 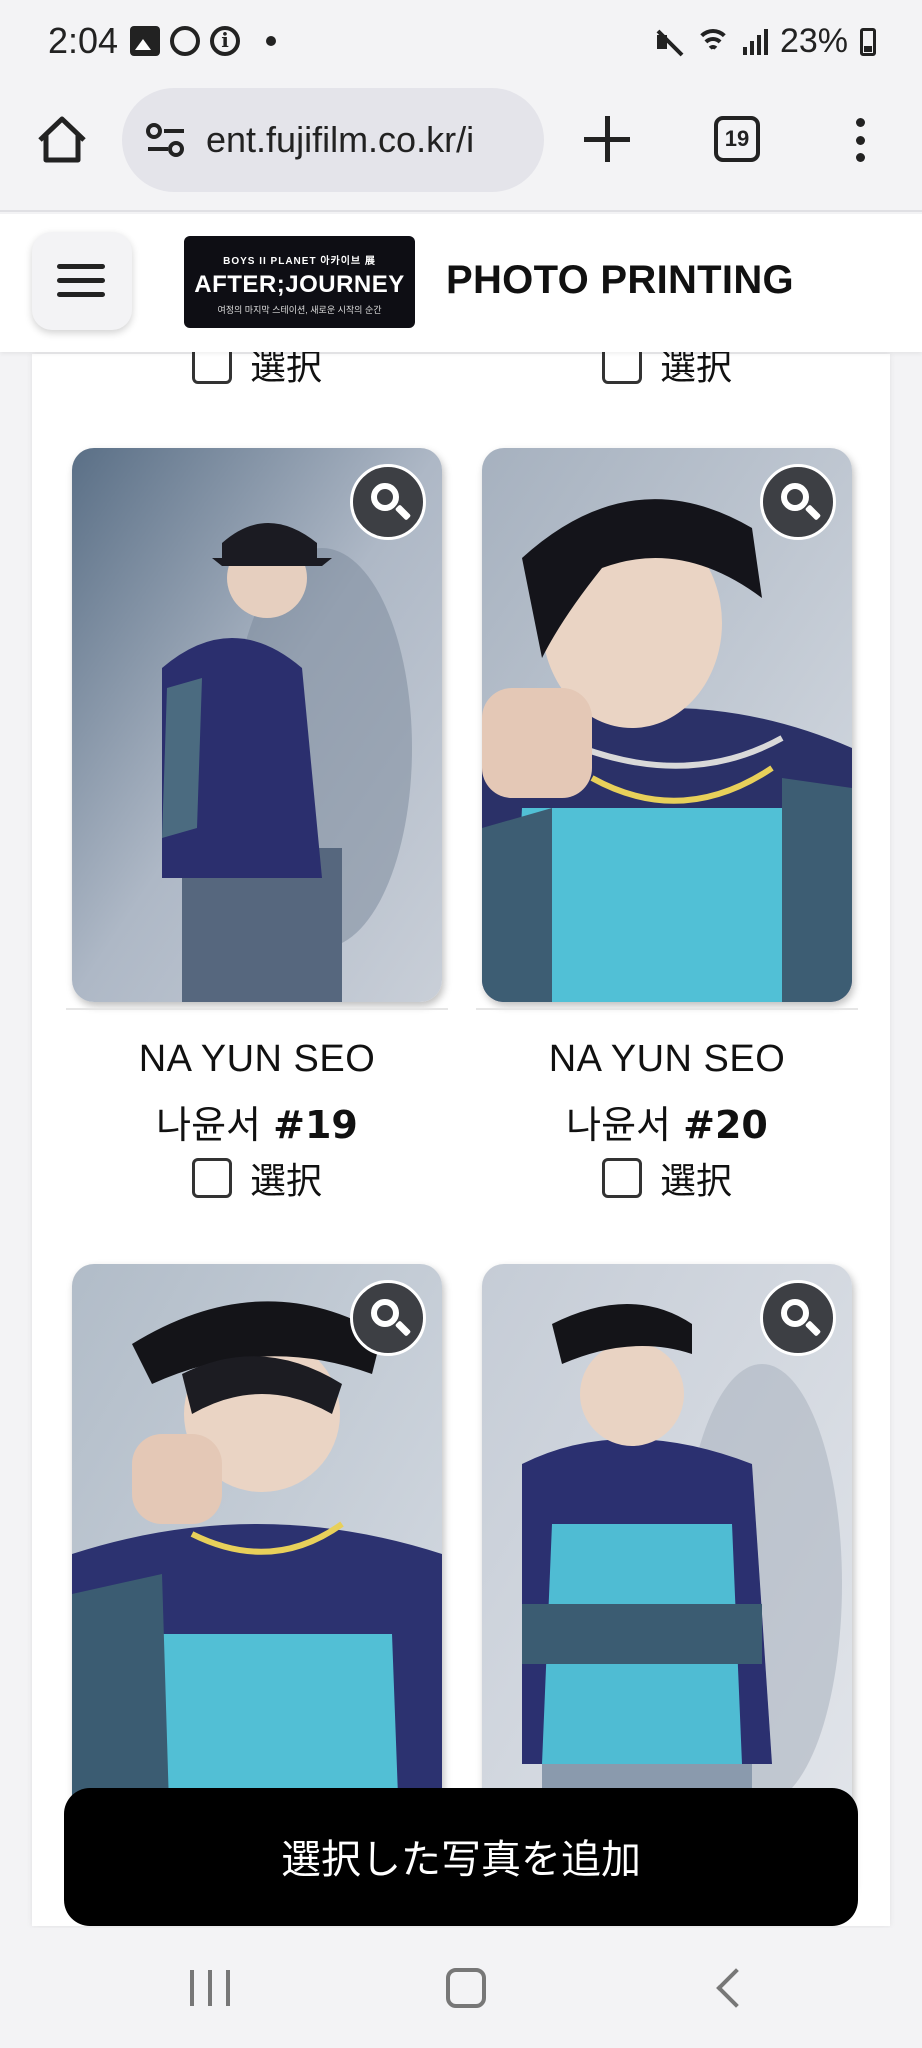 I want to click on back-icon, so click(x=736, y=1988).